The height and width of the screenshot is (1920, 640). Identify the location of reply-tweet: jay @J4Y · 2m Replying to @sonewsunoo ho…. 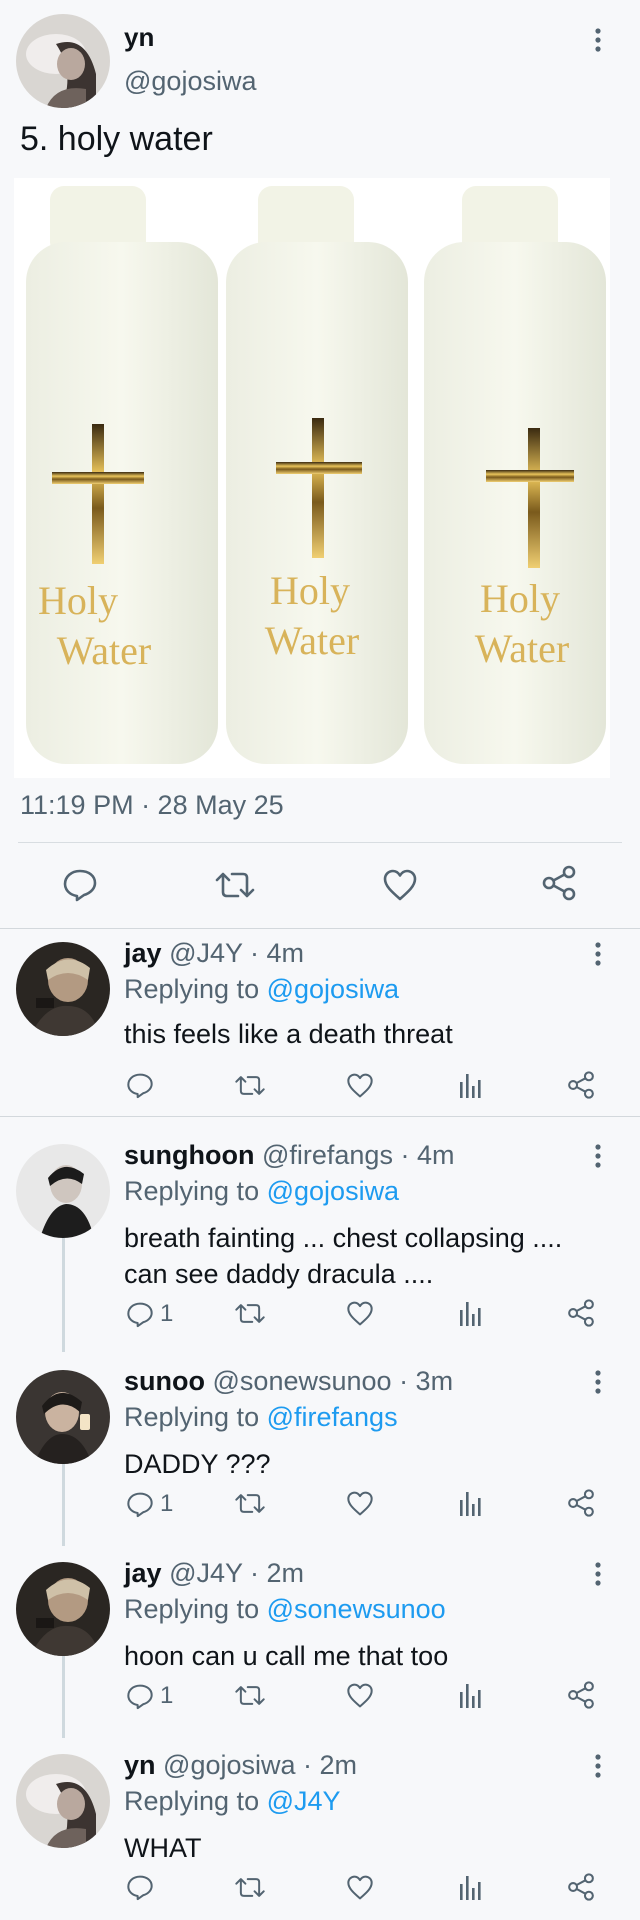
(320, 1643).